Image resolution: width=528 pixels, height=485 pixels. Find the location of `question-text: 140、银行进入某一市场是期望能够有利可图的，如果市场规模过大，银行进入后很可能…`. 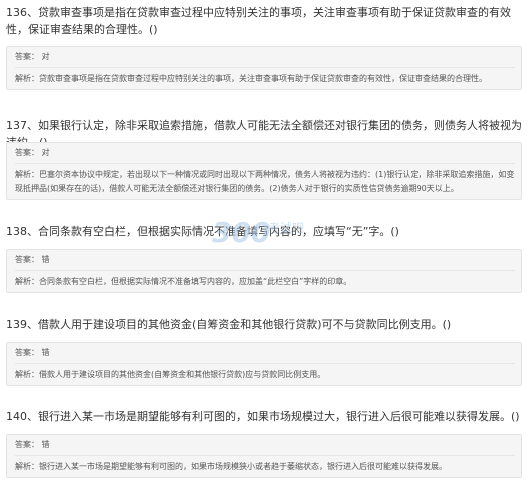

question-text: 140、银行进入某一市场是期望能够有利可图的，如果市场规模过大，银行进入后很可能… is located at coordinates (263, 416).